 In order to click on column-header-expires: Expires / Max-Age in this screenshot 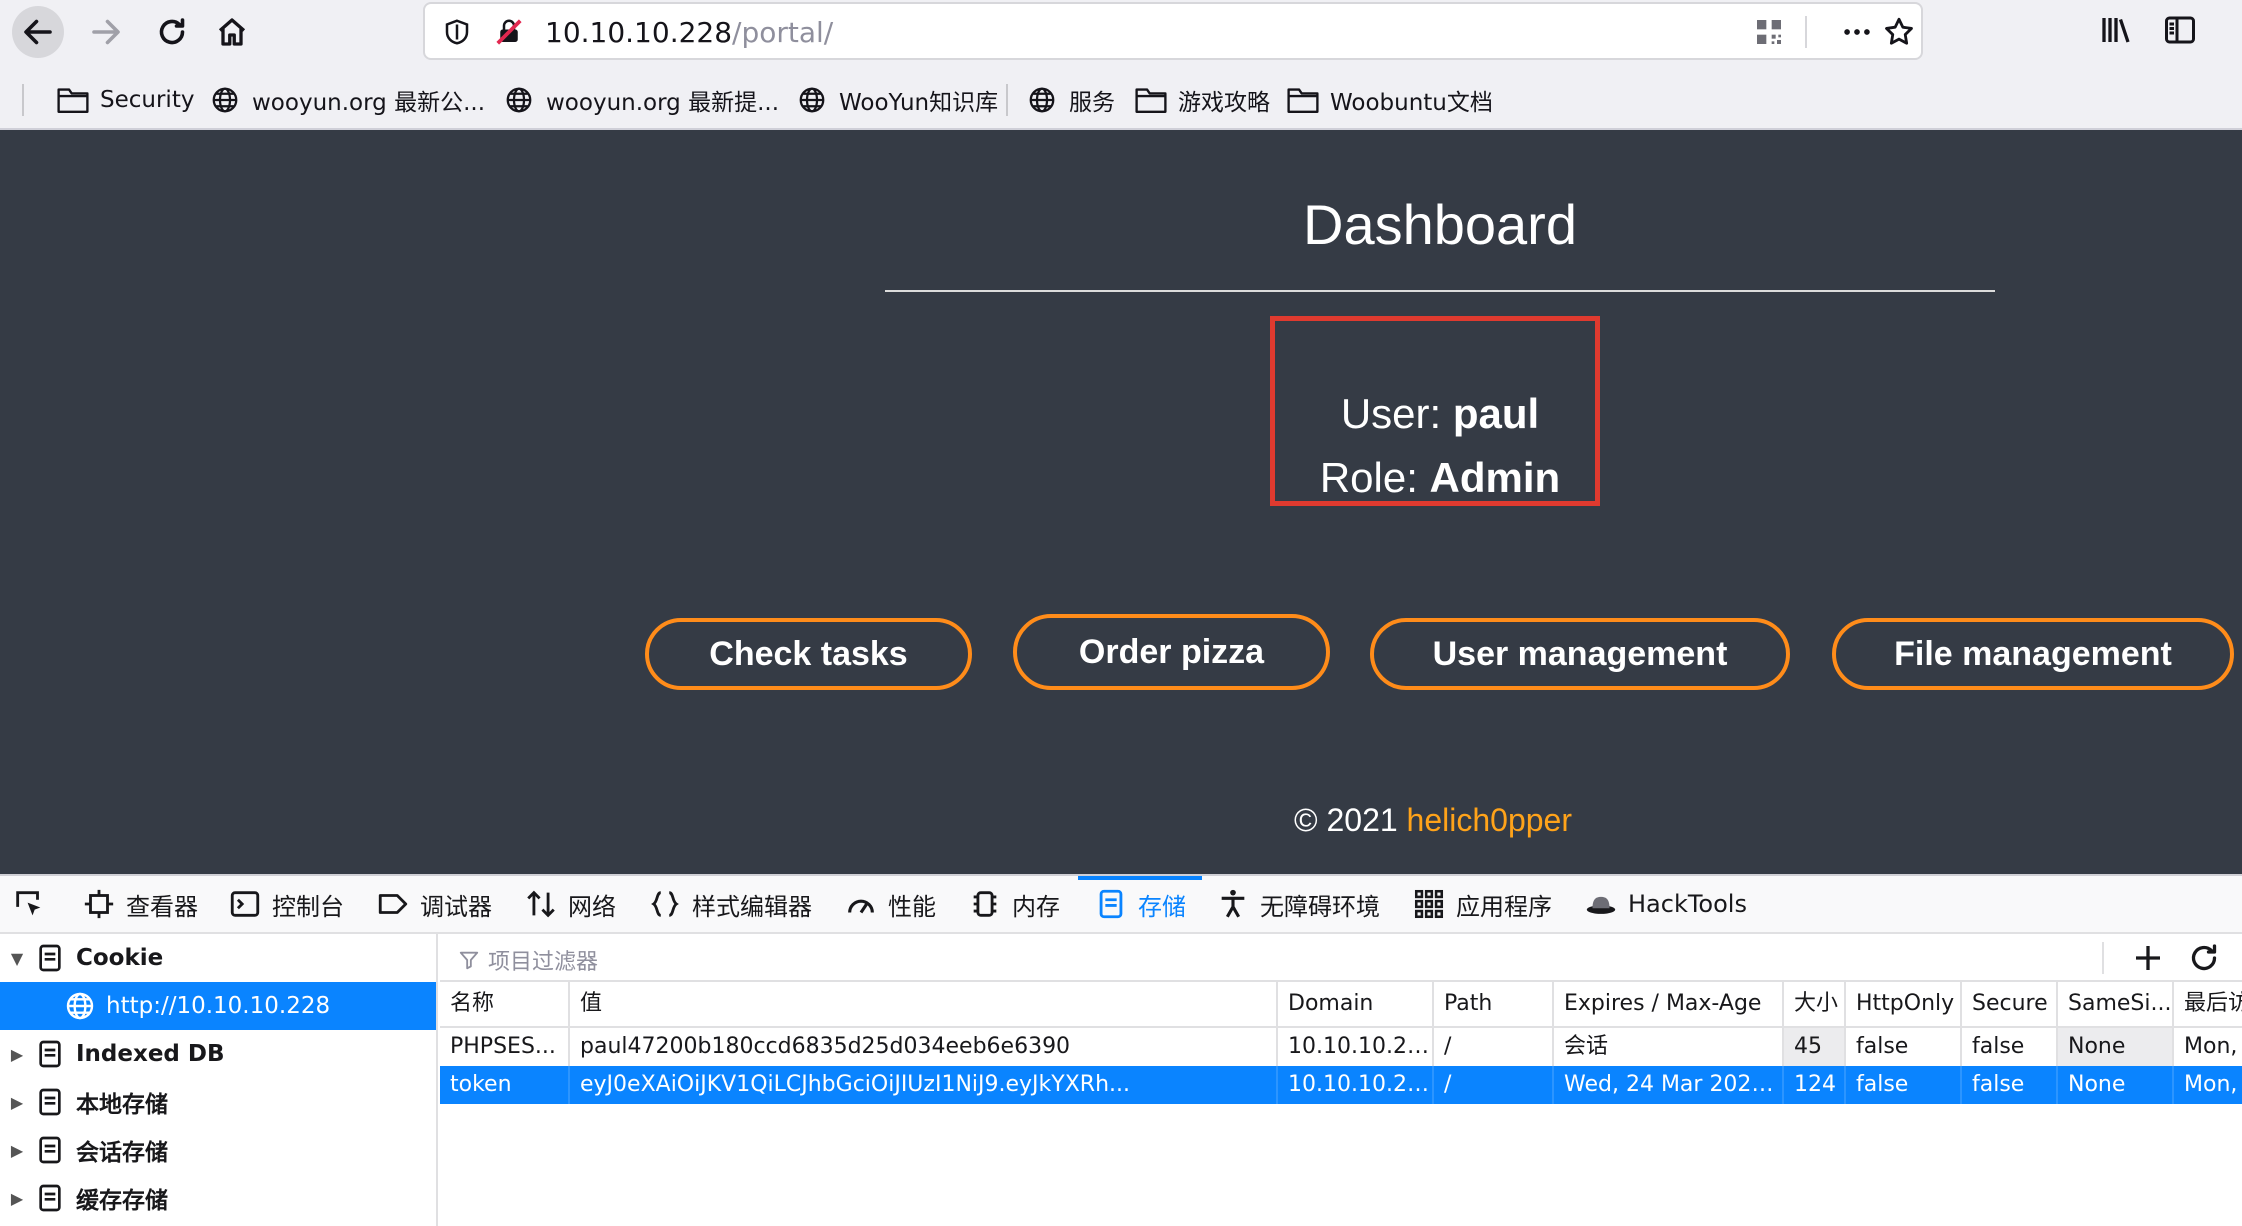, I will do `click(1669, 1004)`.